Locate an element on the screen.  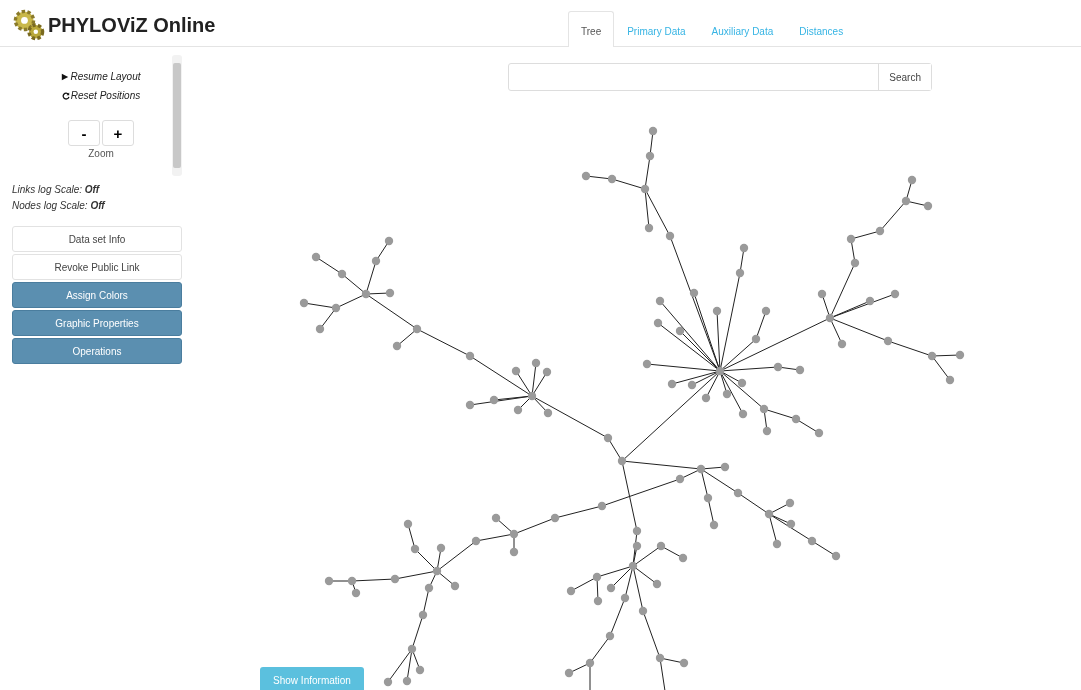
tab: Tree is located at coordinates (591, 29).